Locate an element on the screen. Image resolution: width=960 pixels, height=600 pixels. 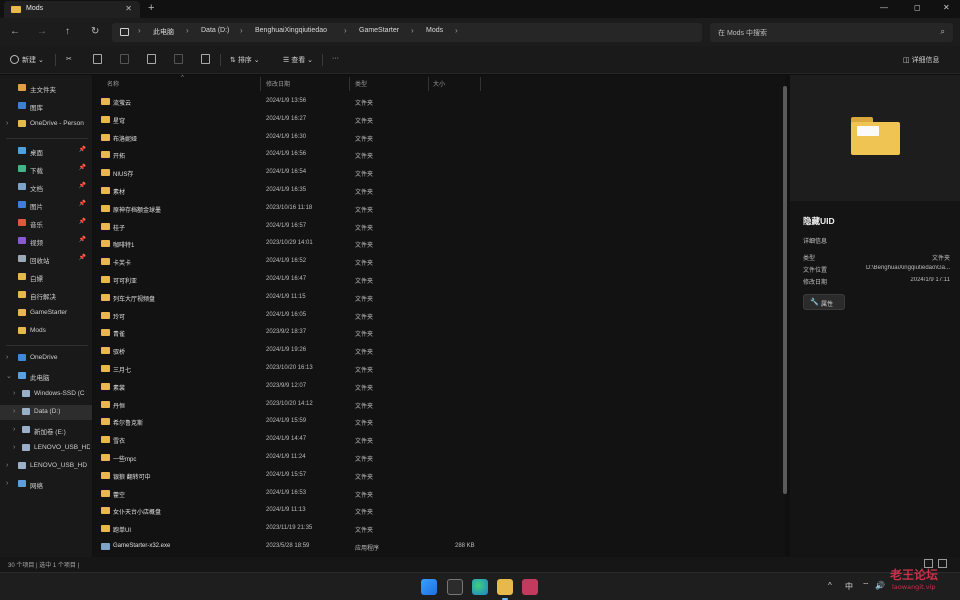
sort-button: ⇅ 排序 ⌄ is located at coordinates (245, 60).